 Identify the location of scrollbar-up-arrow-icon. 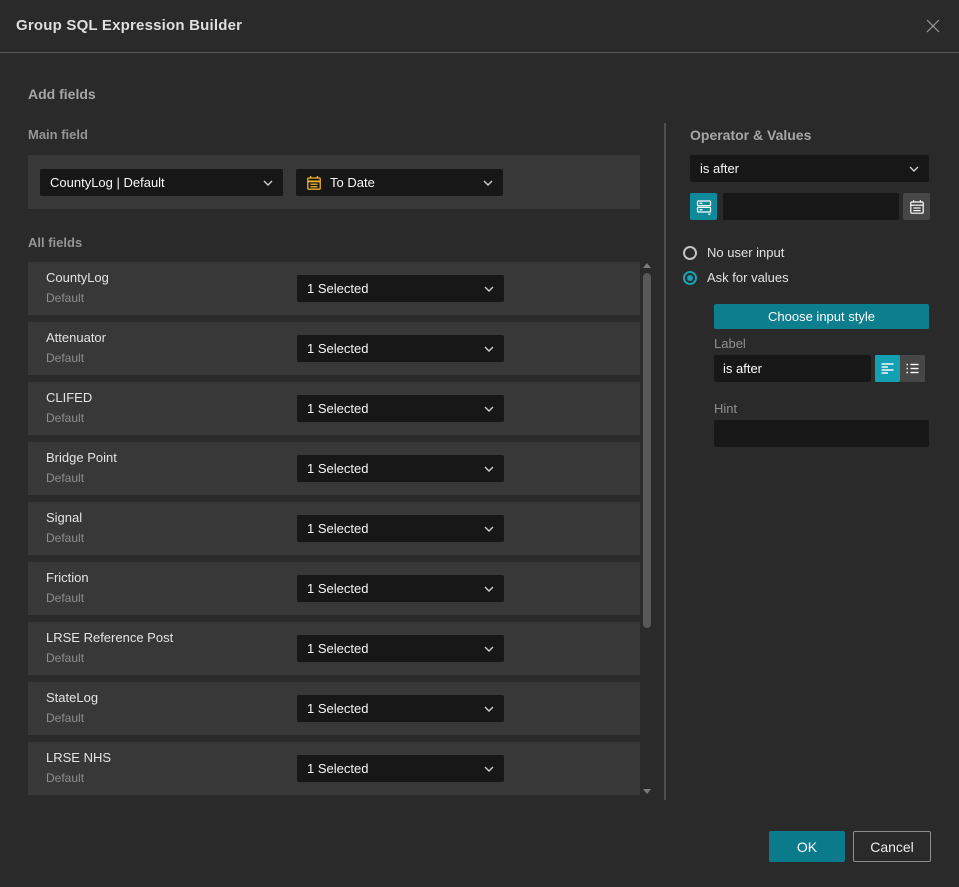
(647, 265).